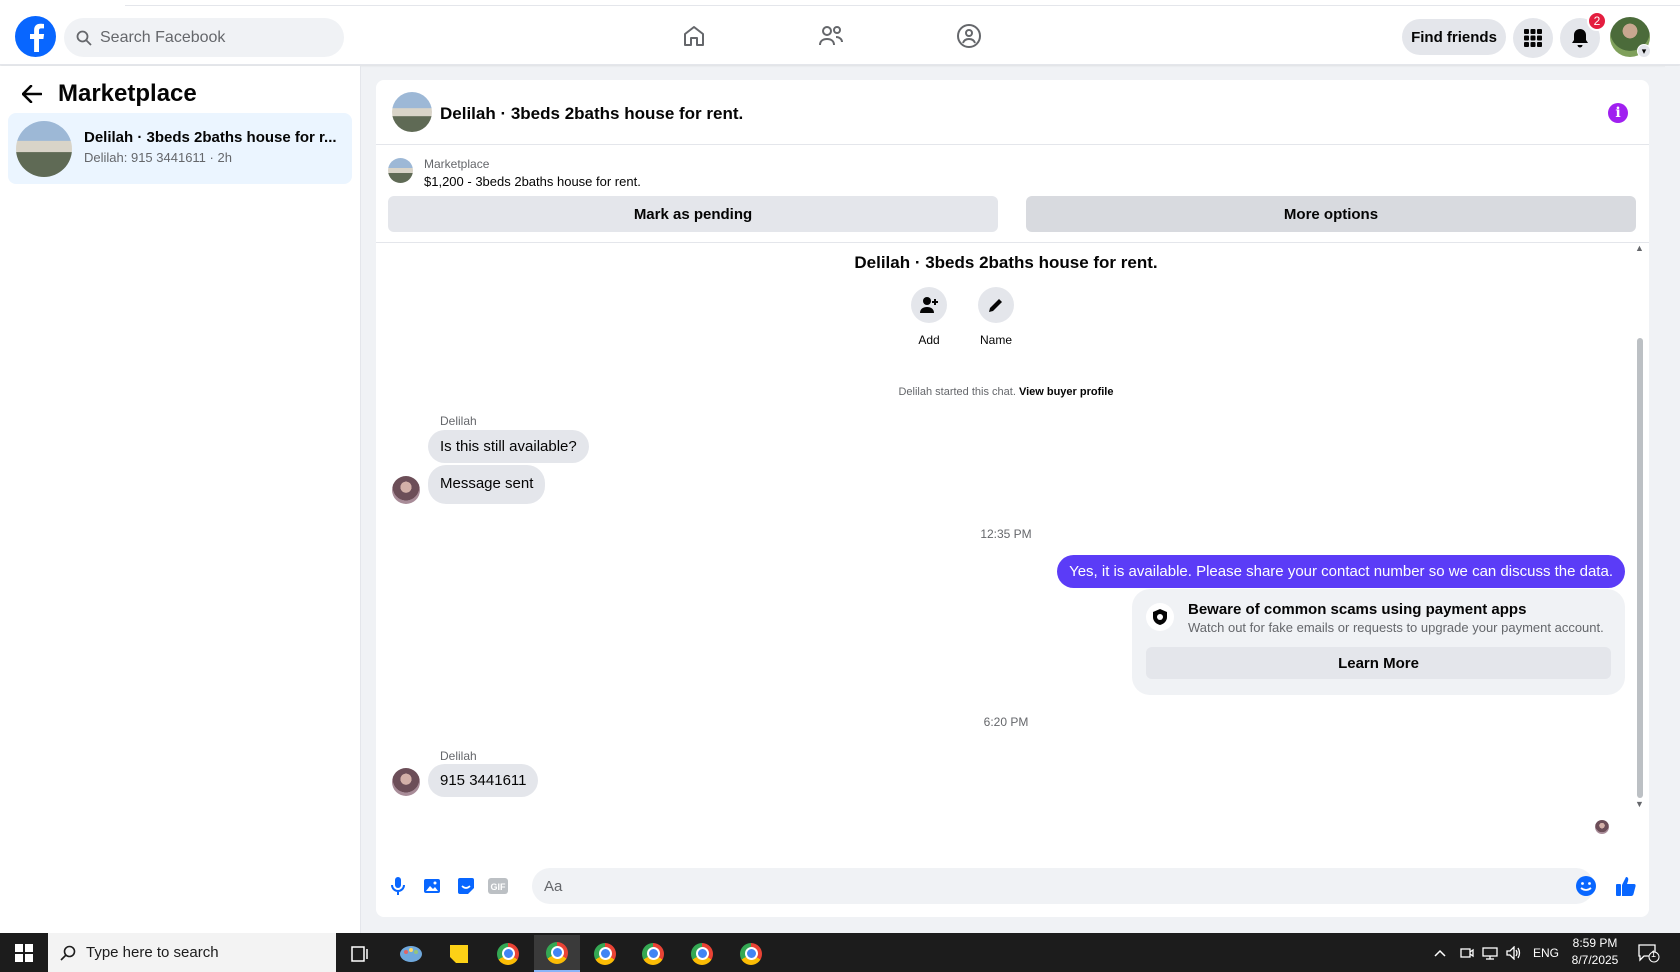  What do you see at coordinates (32, 94) in the screenshot?
I see `back-arrow-icon` at bounding box center [32, 94].